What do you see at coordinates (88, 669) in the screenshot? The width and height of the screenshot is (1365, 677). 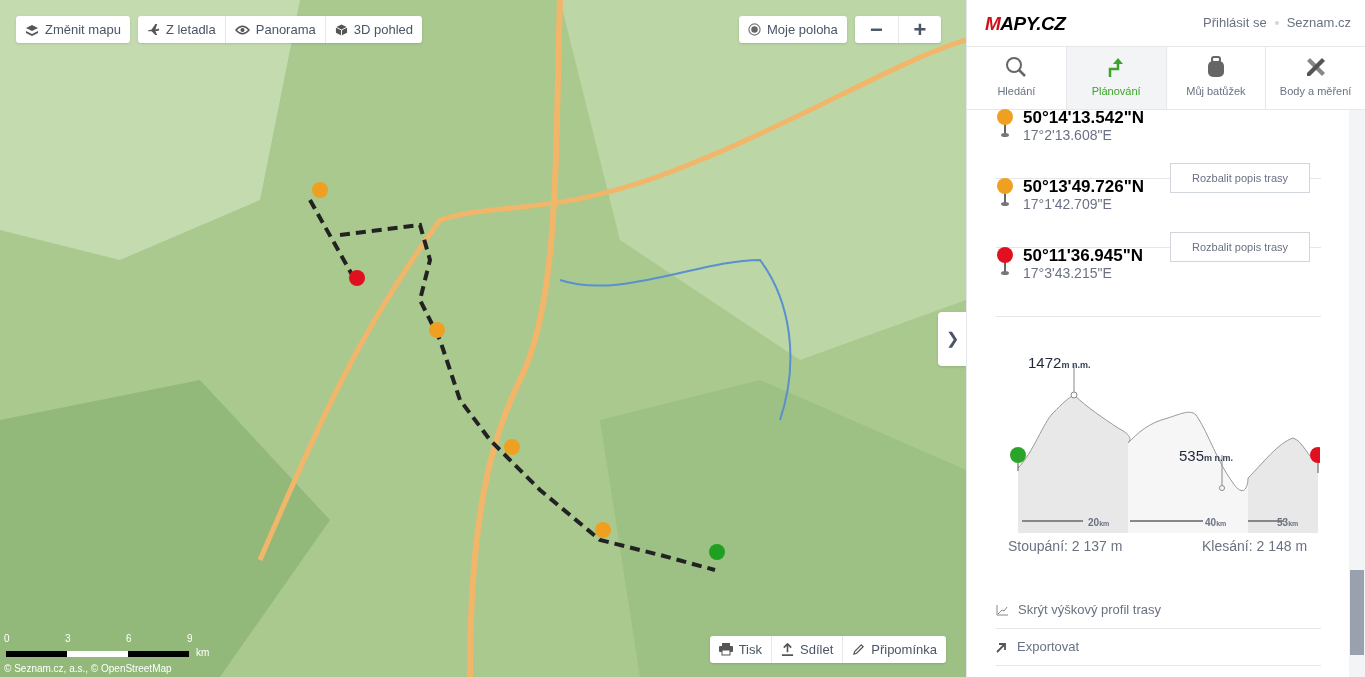 I see `map-attribution: © Seznam.cz, a.s., © OpenStreetMap` at bounding box center [88, 669].